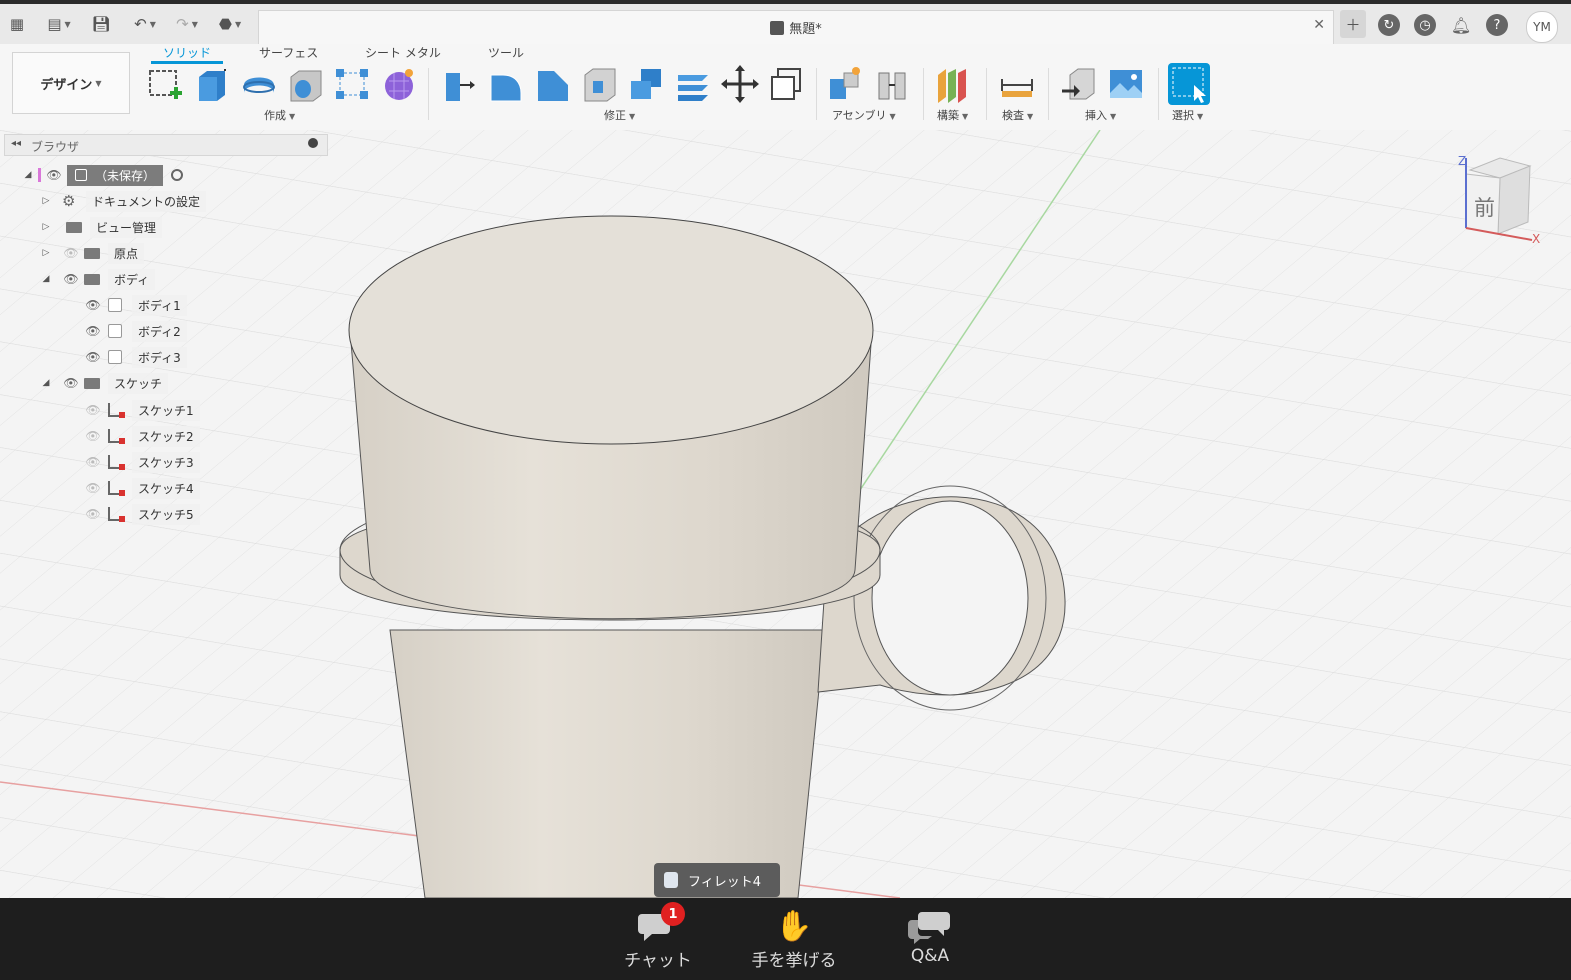 The image size is (1571, 980). I want to click on inspect-group-label: 検査, so click(1013, 115).